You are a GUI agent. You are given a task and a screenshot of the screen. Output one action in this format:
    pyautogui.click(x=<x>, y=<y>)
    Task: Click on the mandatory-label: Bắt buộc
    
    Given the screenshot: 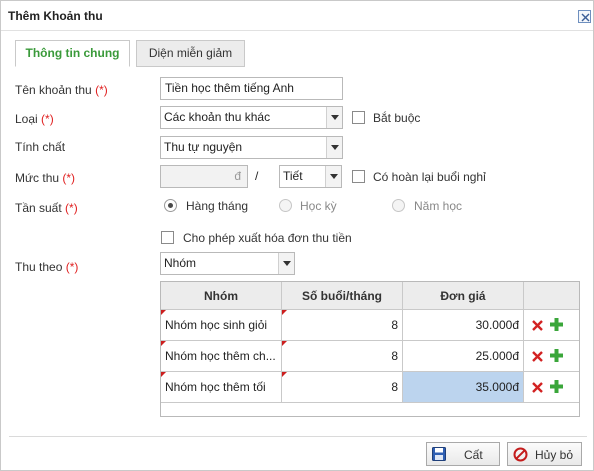 What is the action you would take?
    pyautogui.click(x=397, y=118)
    